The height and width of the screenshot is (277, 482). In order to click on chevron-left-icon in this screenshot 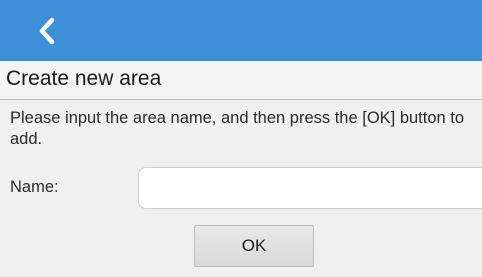, I will do `click(47, 31)`.